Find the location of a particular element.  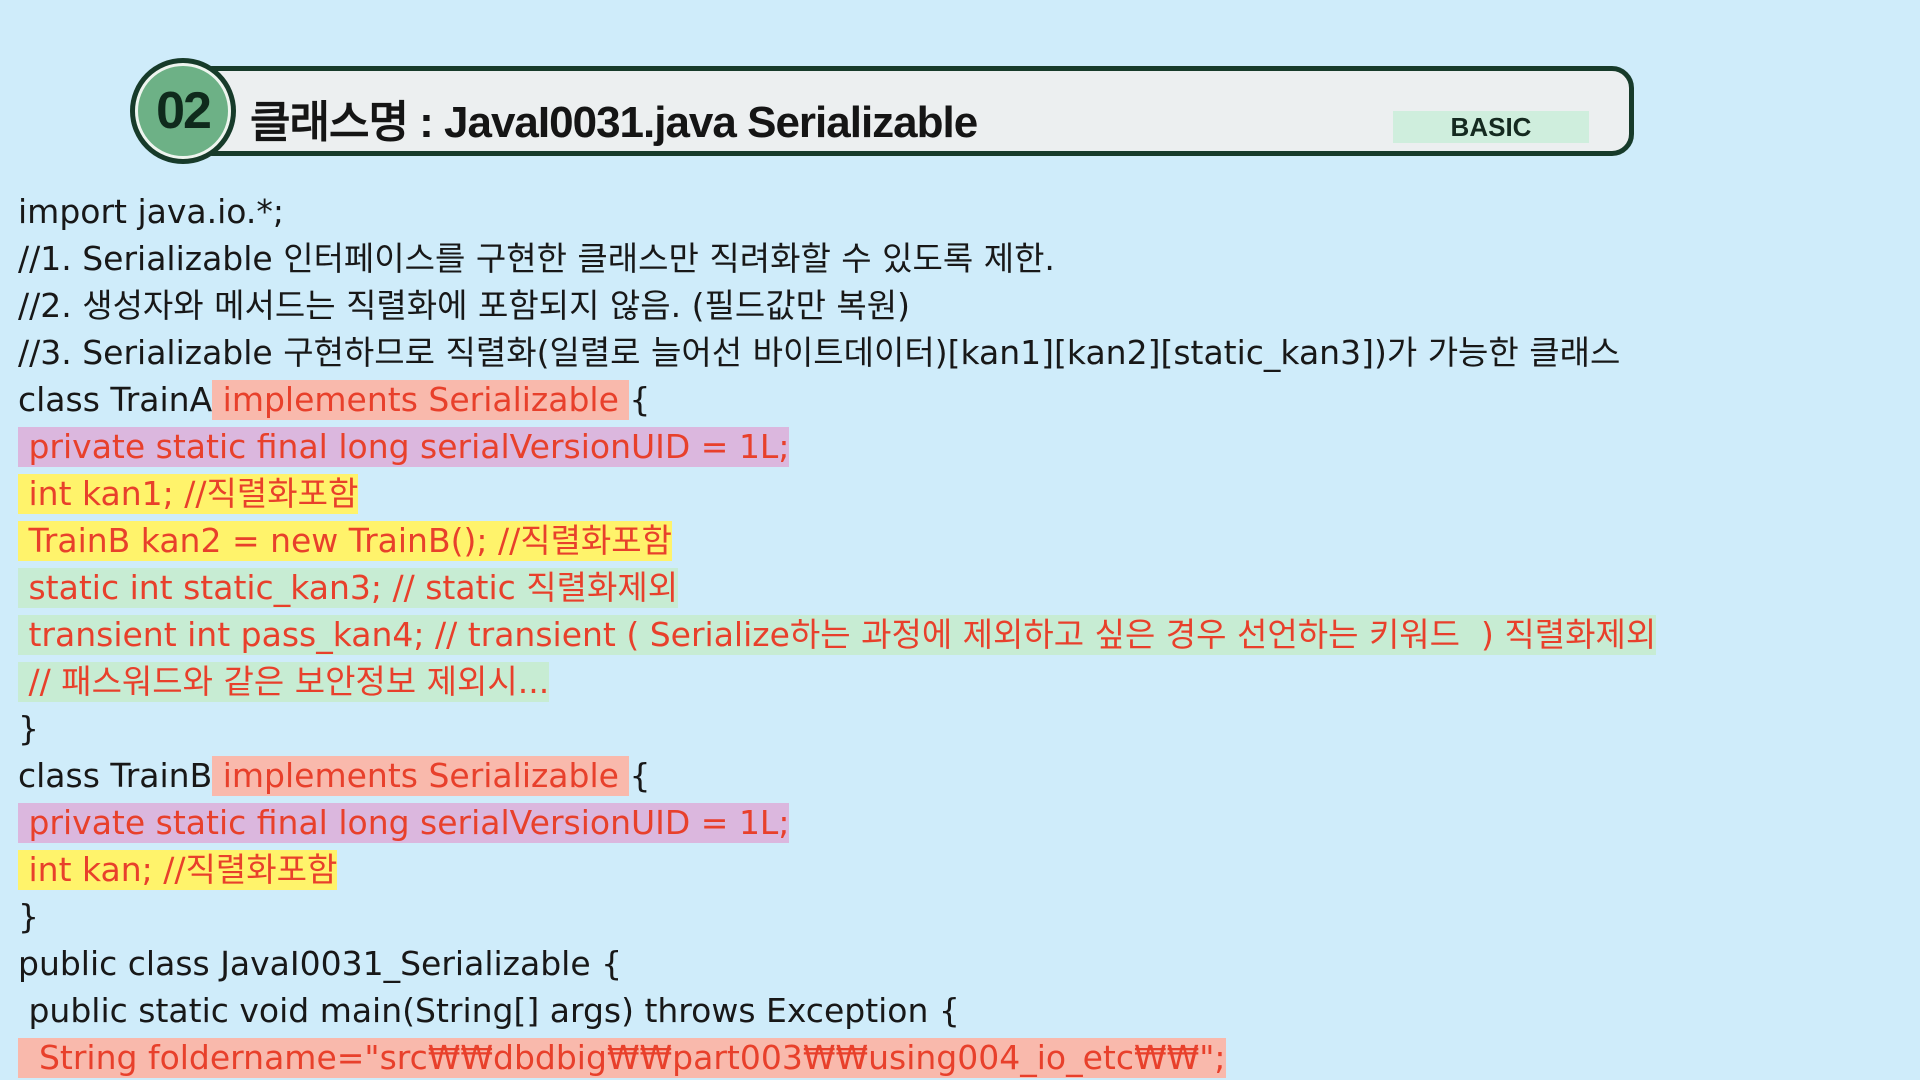

code-text: import java.io.*; is located at coordinates (151, 211).